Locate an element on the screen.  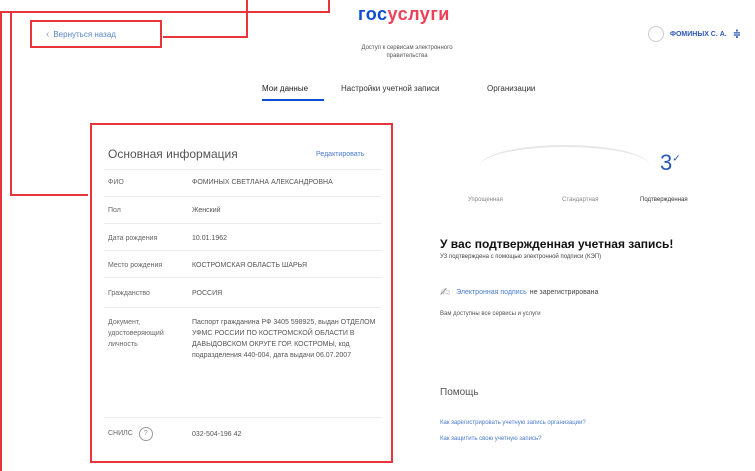
e-signature-status: не зарегистрирована is located at coordinates (564, 292).